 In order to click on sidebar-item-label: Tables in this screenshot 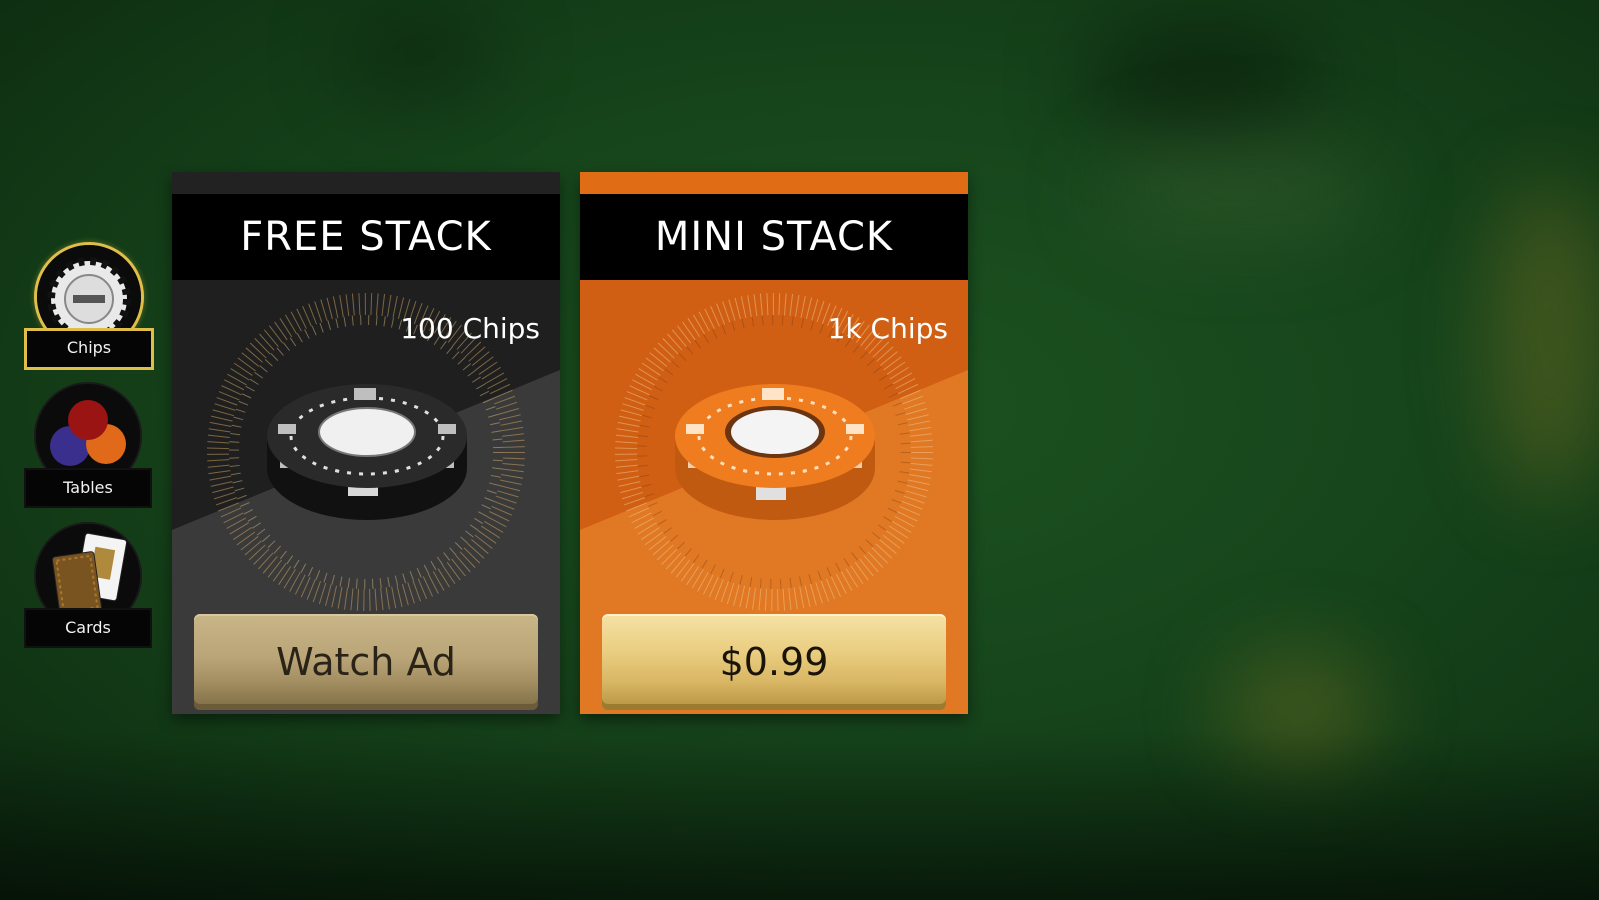, I will do `click(88, 488)`.